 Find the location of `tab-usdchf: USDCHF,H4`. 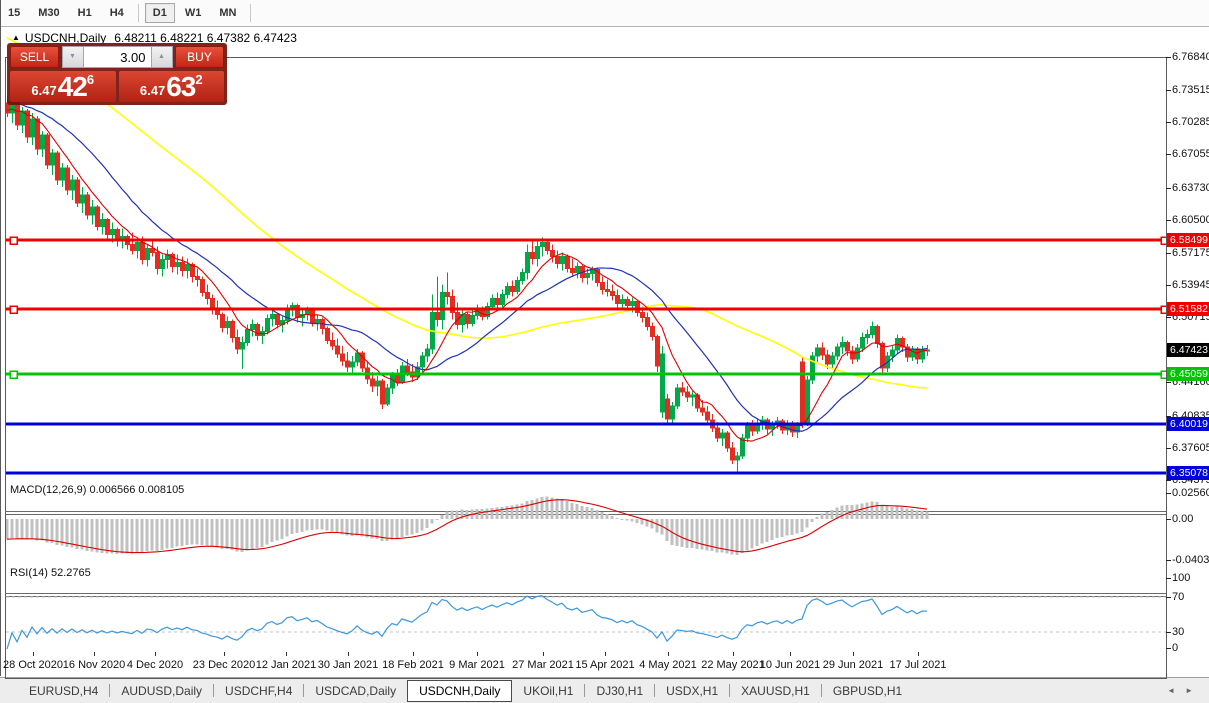

tab-usdchf: USDCHF,H4 is located at coordinates (258, 691).